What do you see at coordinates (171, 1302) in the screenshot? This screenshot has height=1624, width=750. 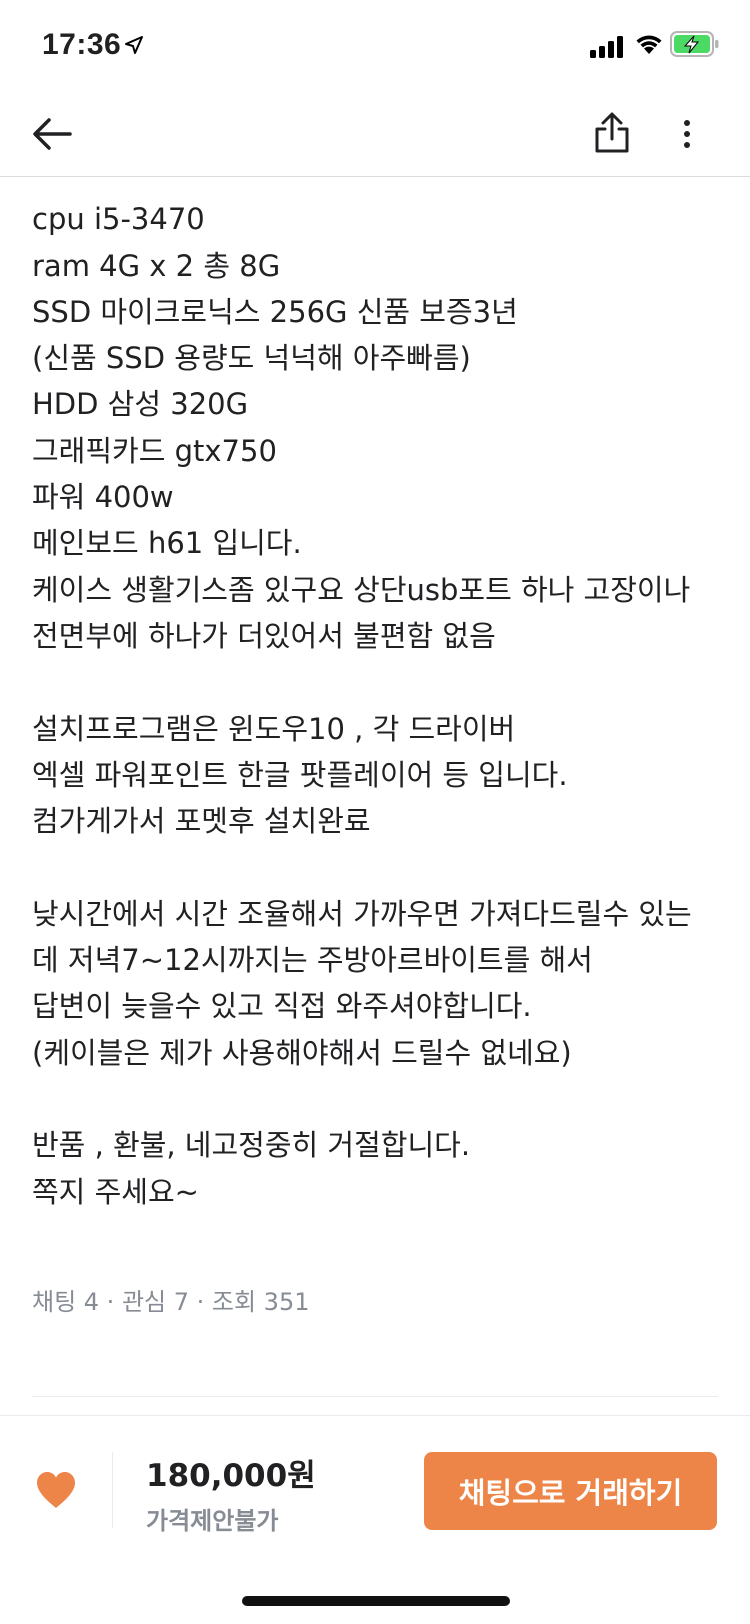 I see `article-stats: 채팅 4 · 관심 7 · 조회 351` at bounding box center [171, 1302].